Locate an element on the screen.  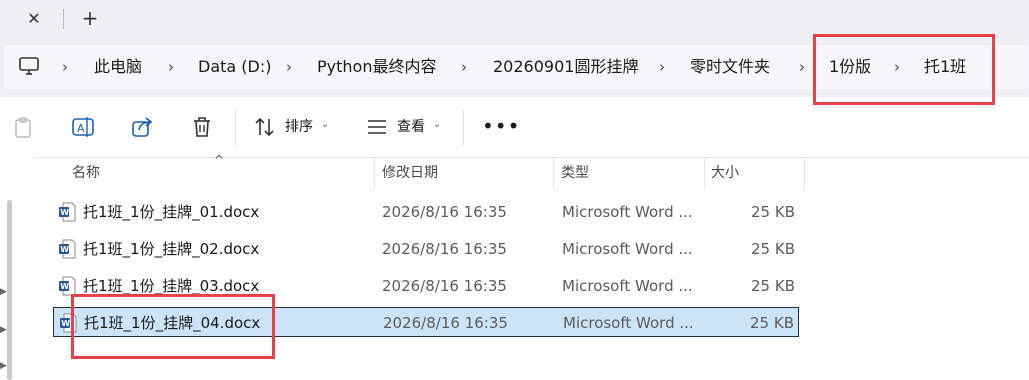
computer-icon is located at coordinates (29, 66).